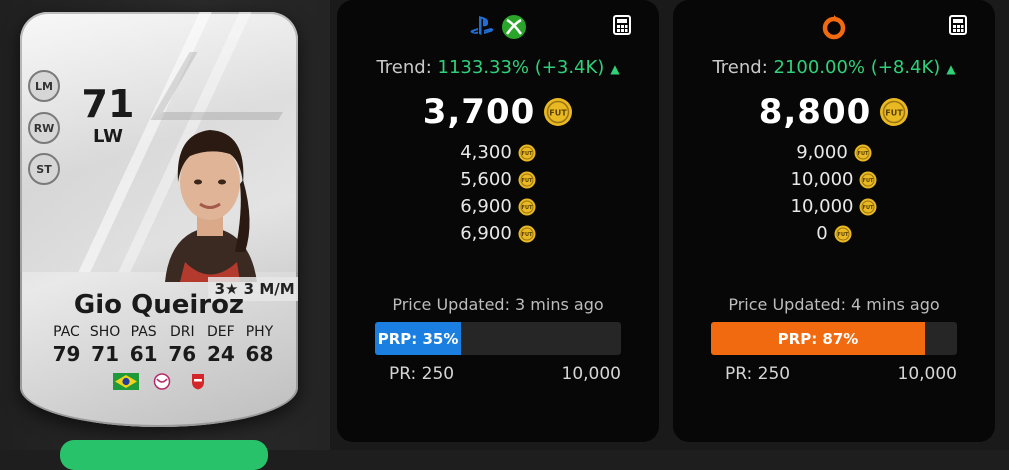 This screenshot has height=470, width=1009. I want to click on prp-progress-fill: PRP: 35%, so click(418, 338).